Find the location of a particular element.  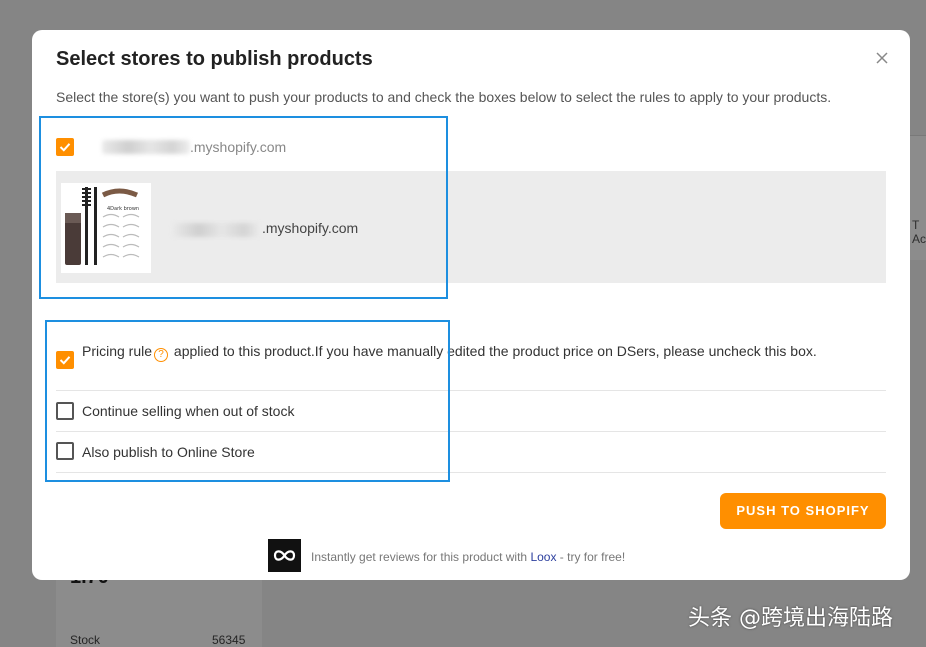

loox-logo is located at coordinates (284, 555).